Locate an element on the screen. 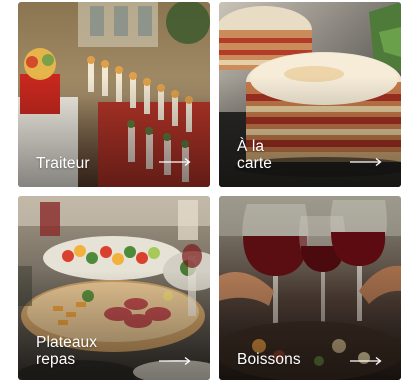 The width and height of the screenshot is (401, 383). tile-label: Plateaux repas is located at coordinates (67, 351).